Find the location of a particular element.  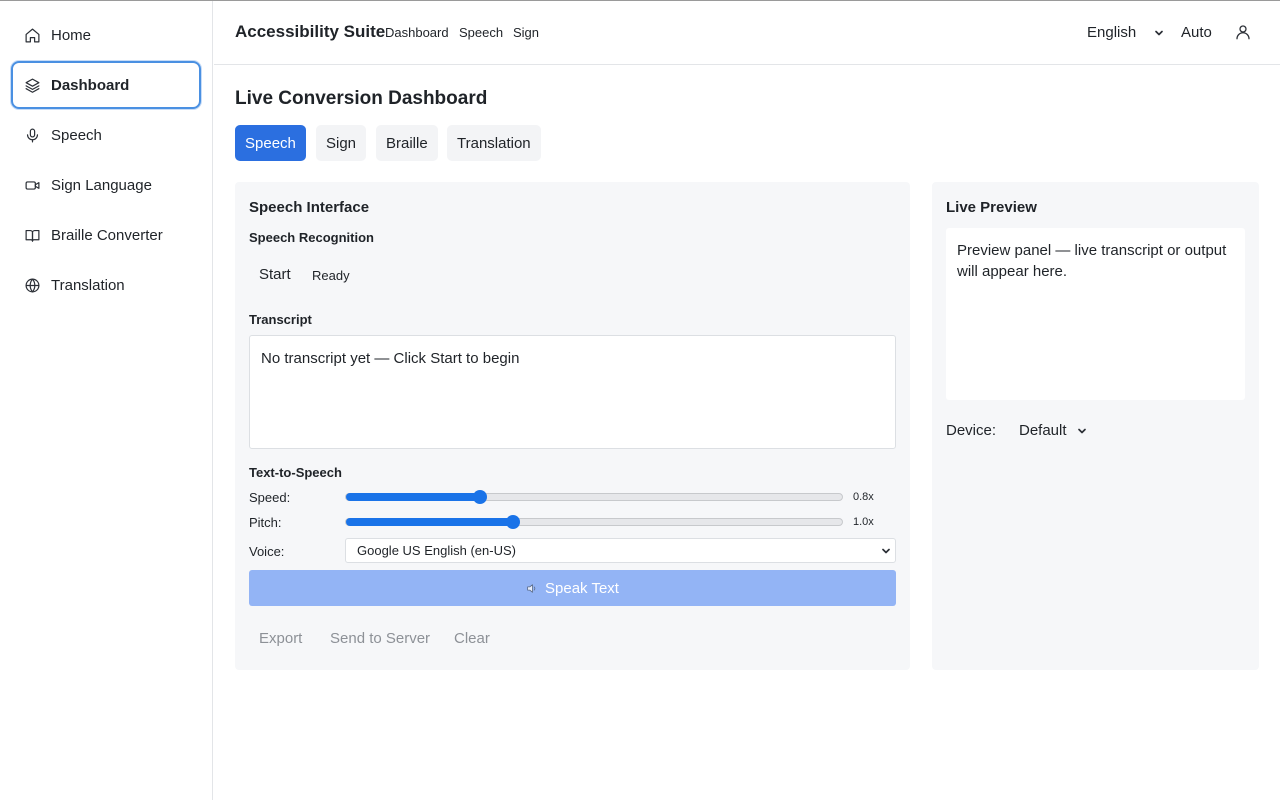

speech-interface-title: Speech Interface is located at coordinates (309, 207).